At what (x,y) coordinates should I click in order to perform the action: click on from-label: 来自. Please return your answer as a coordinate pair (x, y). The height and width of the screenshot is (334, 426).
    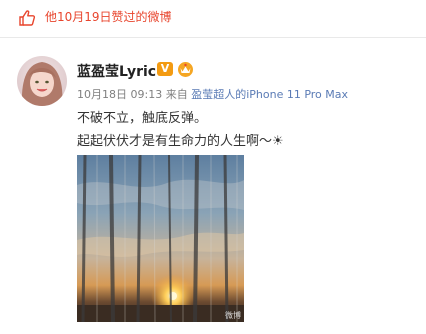
    Looking at the image, I should click on (176, 94).